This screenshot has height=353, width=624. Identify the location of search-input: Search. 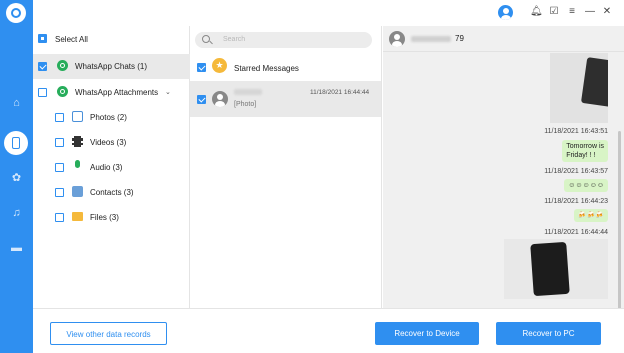
(234, 39).